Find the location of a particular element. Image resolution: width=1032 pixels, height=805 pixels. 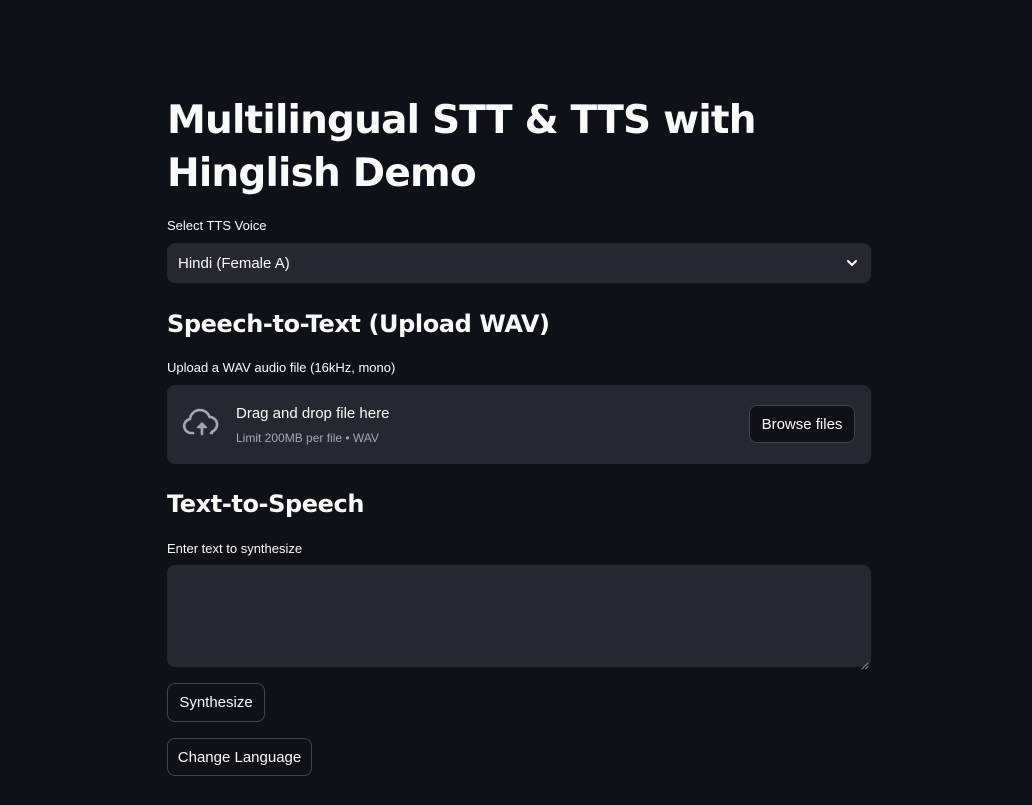

resize-handle-icon is located at coordinates (865, 663).